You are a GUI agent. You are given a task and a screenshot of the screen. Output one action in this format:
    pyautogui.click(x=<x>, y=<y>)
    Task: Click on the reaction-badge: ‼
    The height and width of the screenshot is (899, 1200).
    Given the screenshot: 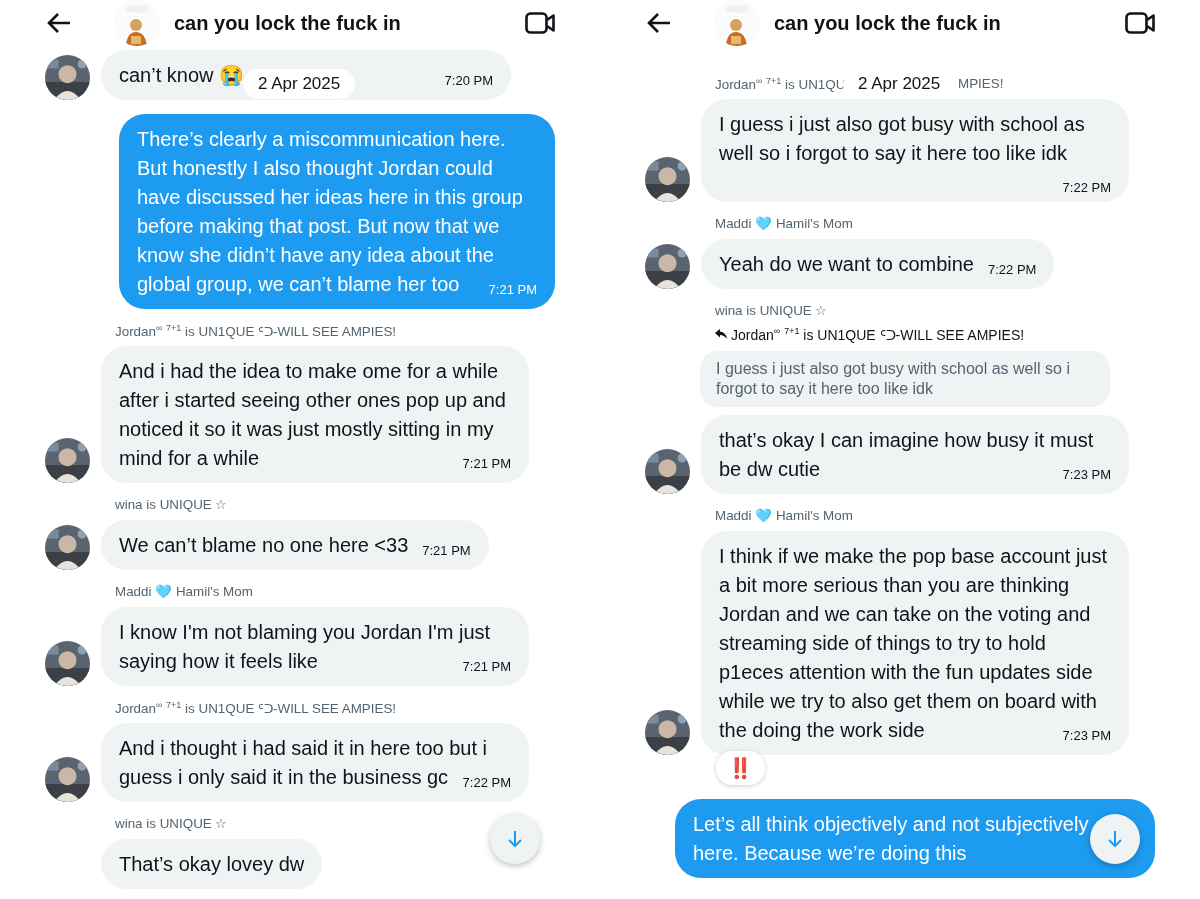 What is the action you would take?
    pyautogui.click(x=740, y=767)
    